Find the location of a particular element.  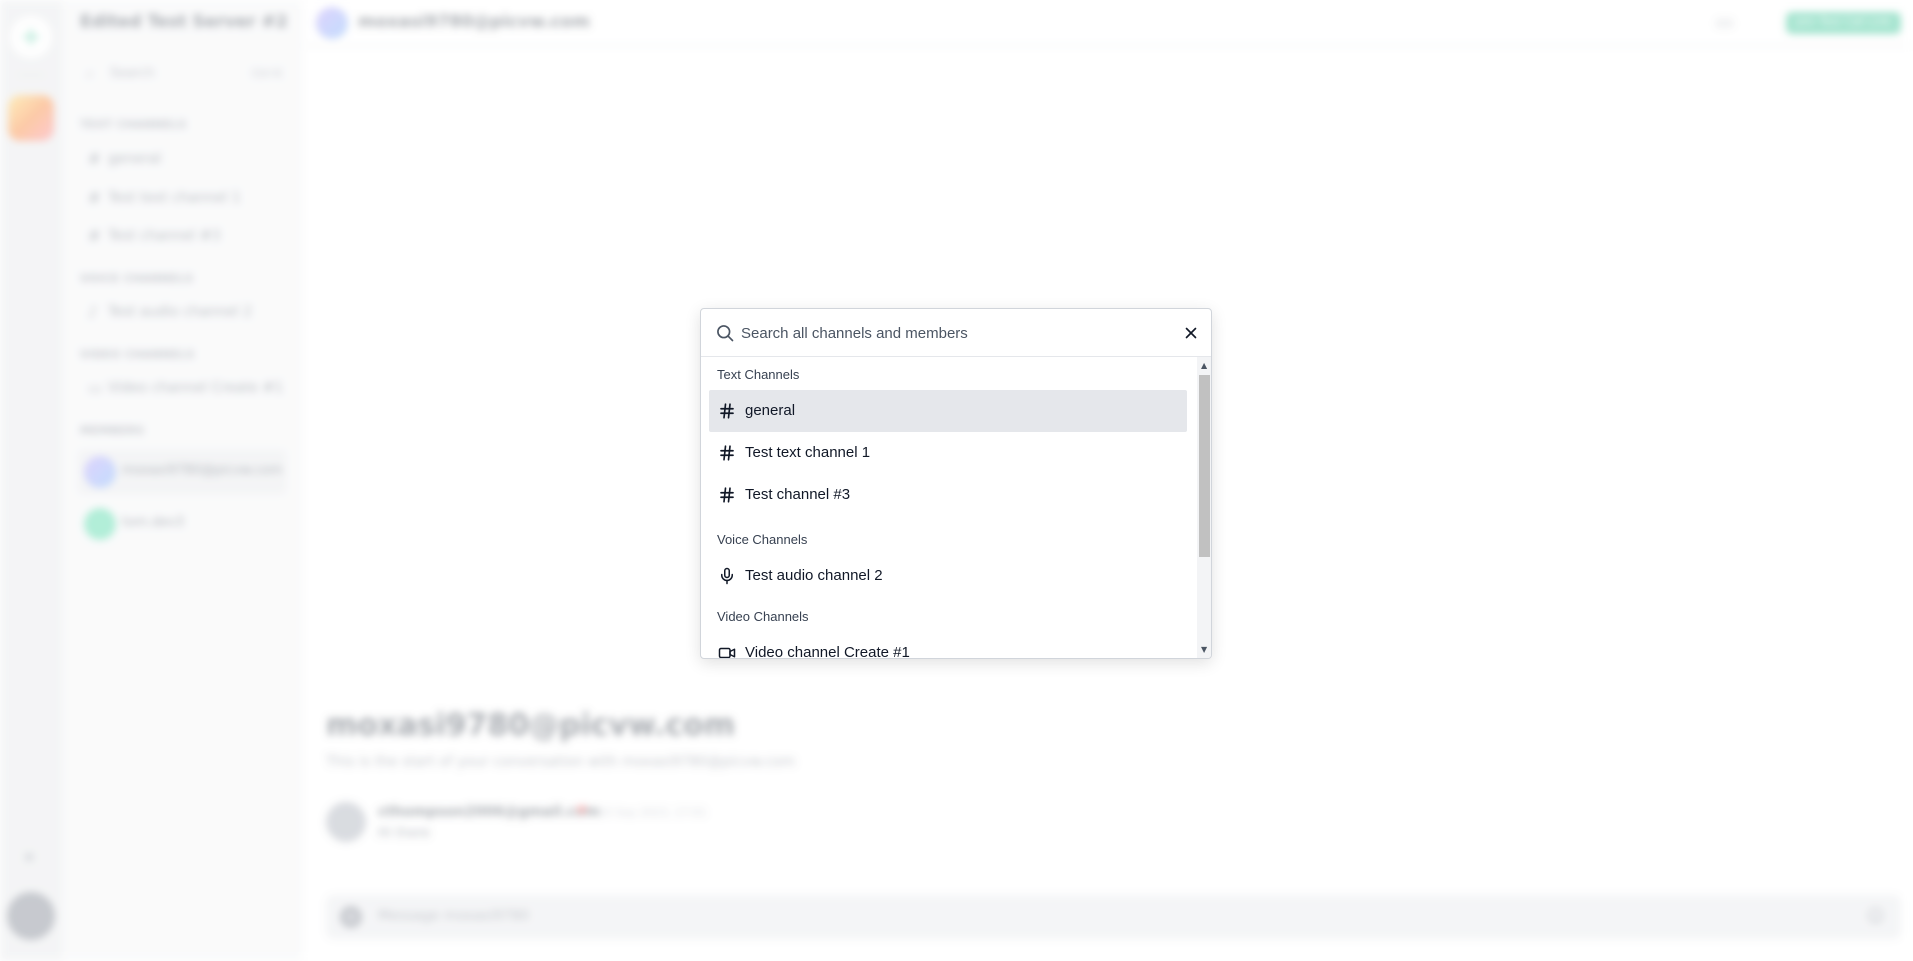

close-icon is located at coordinates (1191, 333).